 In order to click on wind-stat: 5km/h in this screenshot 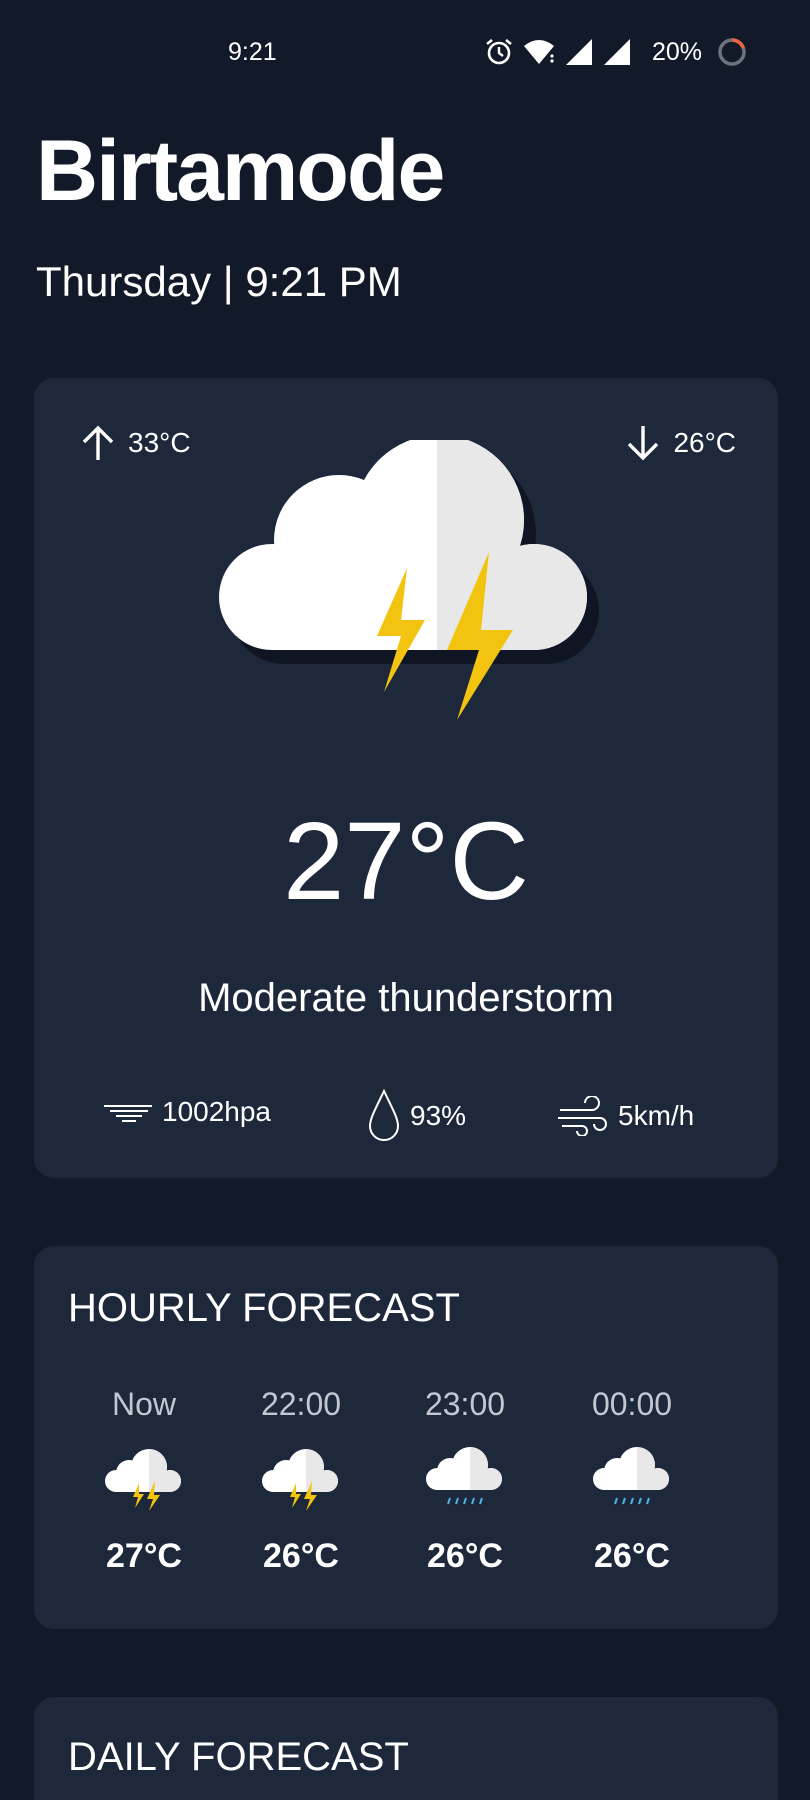, I will do `click(625, 1116)`.